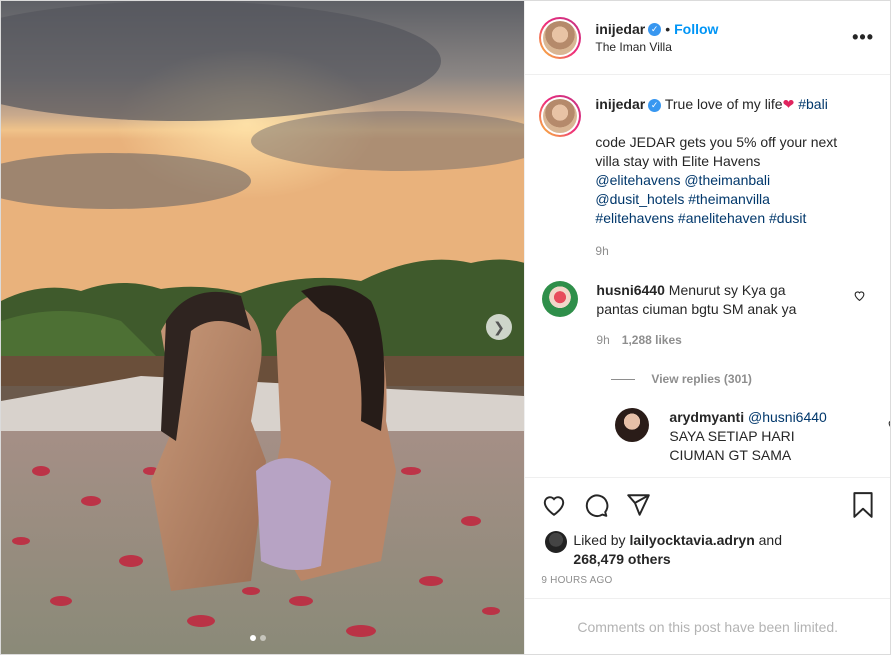 This screenshot has width=891, height=655. Describe the element at coordinates (859, 295) in the screenshot. I see `like-comment-heart-icon` at that location.